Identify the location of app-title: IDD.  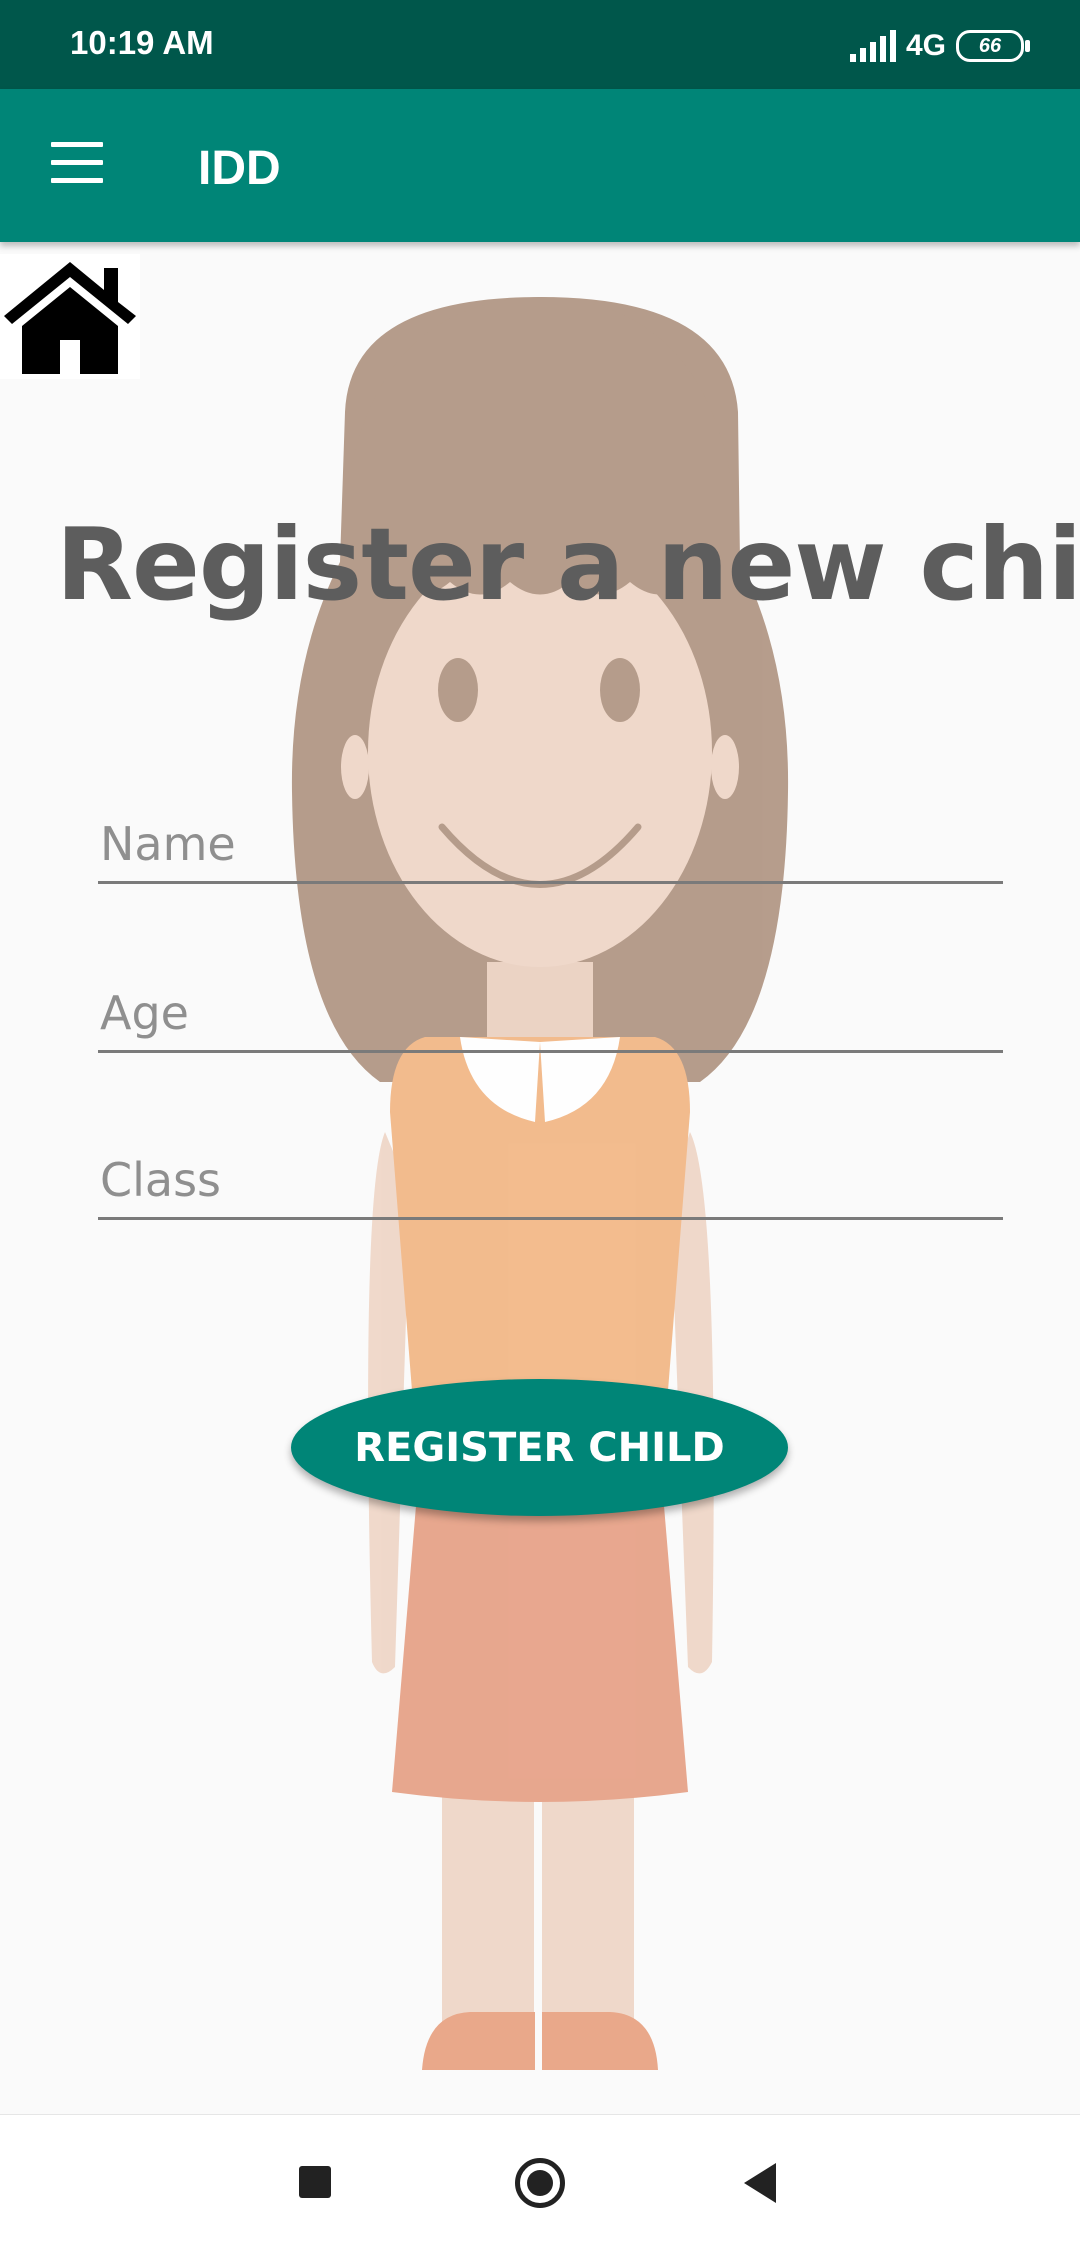
(239, 168).